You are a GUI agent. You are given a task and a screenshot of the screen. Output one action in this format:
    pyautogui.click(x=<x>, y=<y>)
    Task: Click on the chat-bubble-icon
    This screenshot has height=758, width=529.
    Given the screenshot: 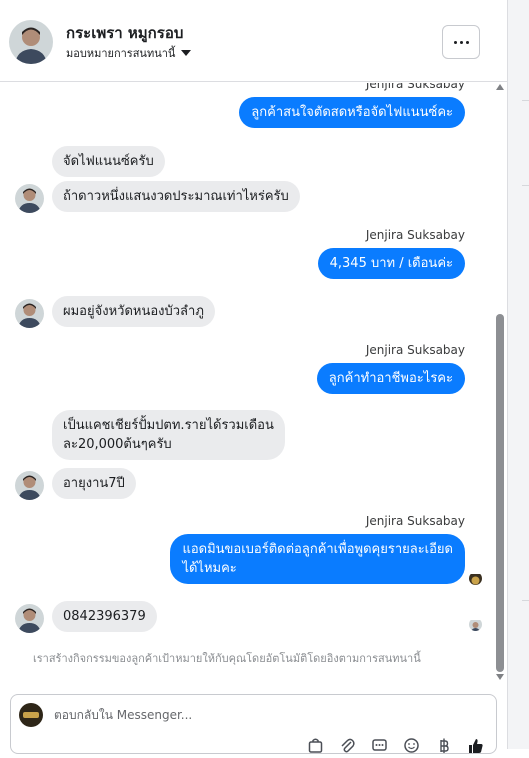 What is the action you would take?
    pyautogui.click(x=379, y=745)
    